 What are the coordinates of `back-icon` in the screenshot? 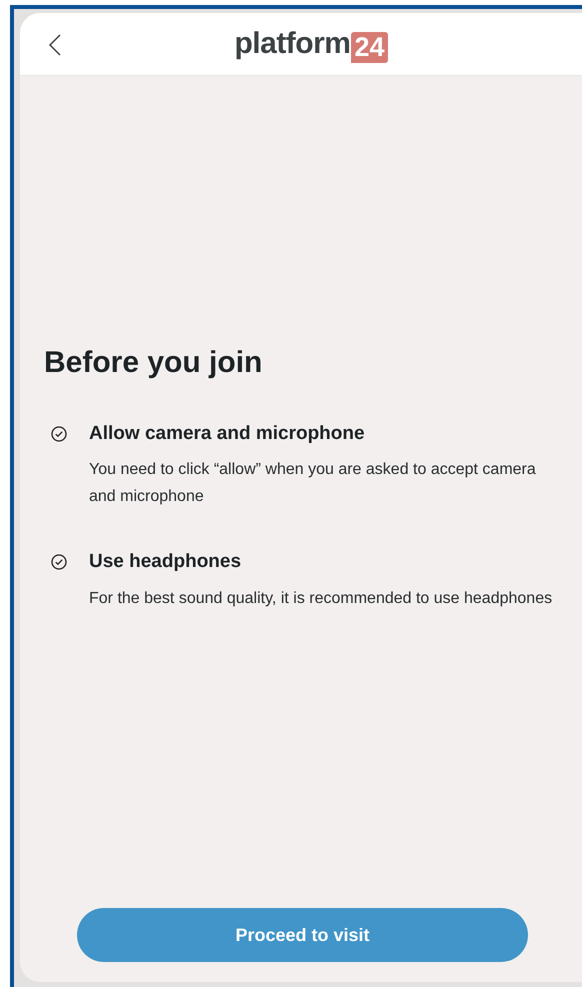 It's located at (55, 45).